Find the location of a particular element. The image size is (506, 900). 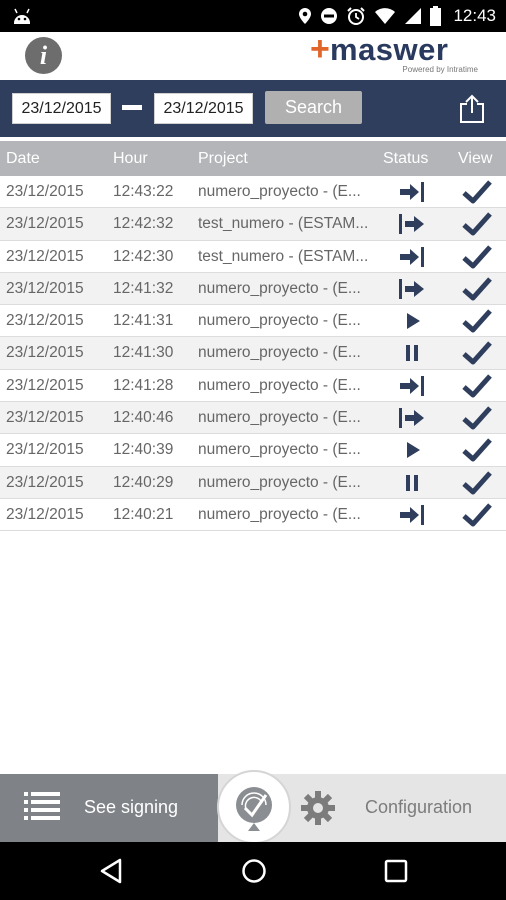

see-signing-tab: See signing is located at coordinates (109, 808).